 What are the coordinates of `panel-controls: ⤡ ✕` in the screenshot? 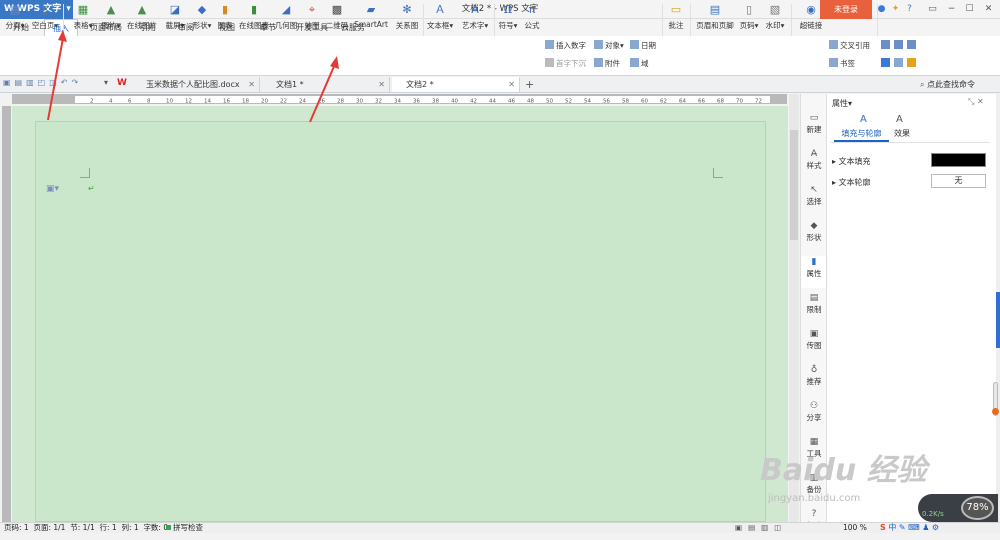 It's located at (980, 103).